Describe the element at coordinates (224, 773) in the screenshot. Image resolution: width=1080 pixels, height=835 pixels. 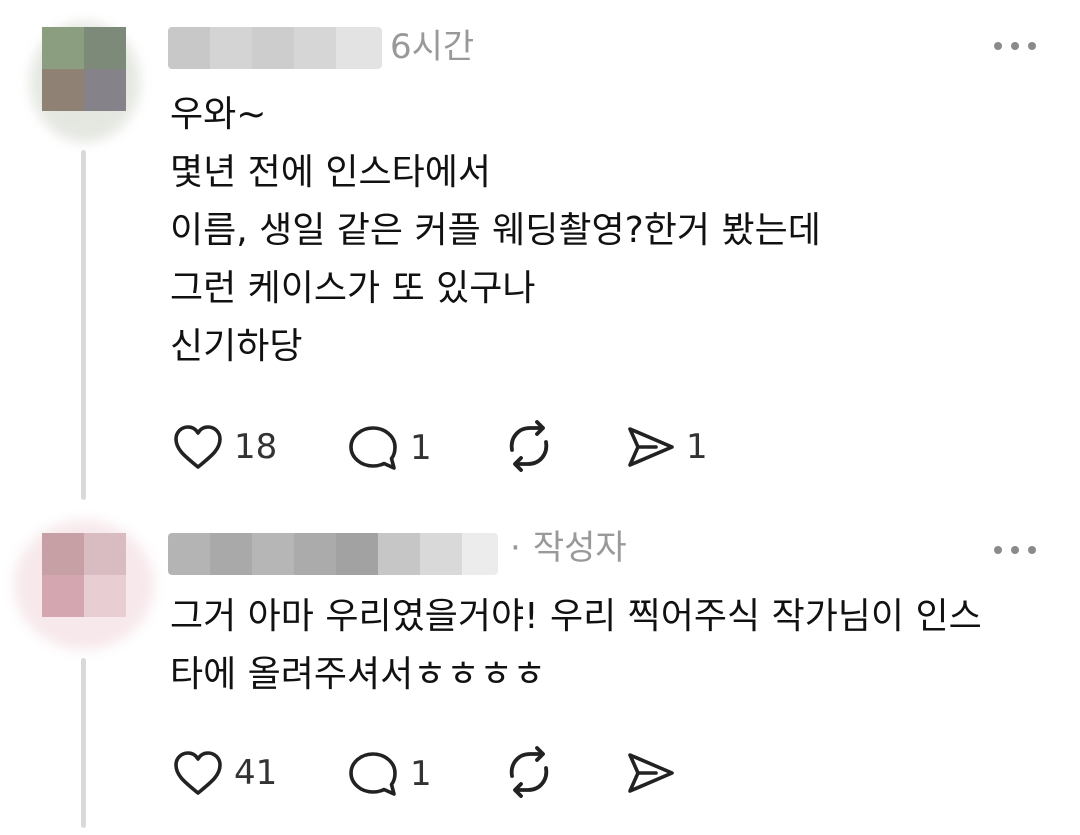
I see `like-button: 41` at that location.